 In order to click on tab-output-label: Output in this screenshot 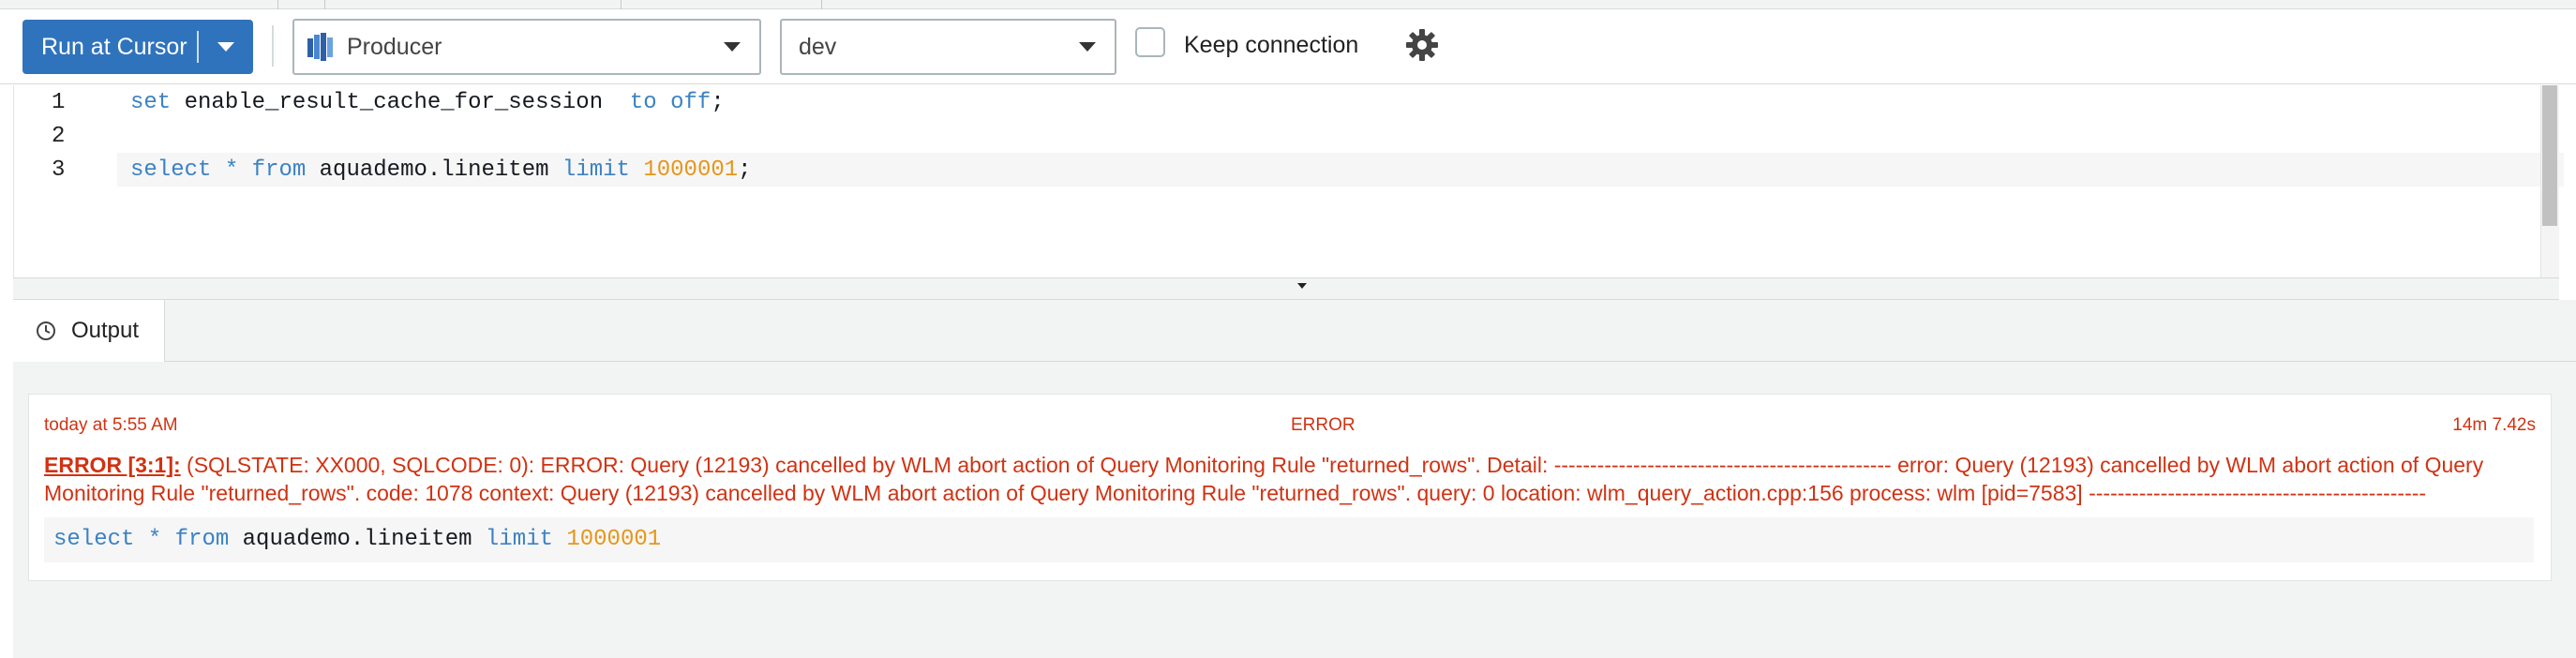, I will do `click(106, 330)`.